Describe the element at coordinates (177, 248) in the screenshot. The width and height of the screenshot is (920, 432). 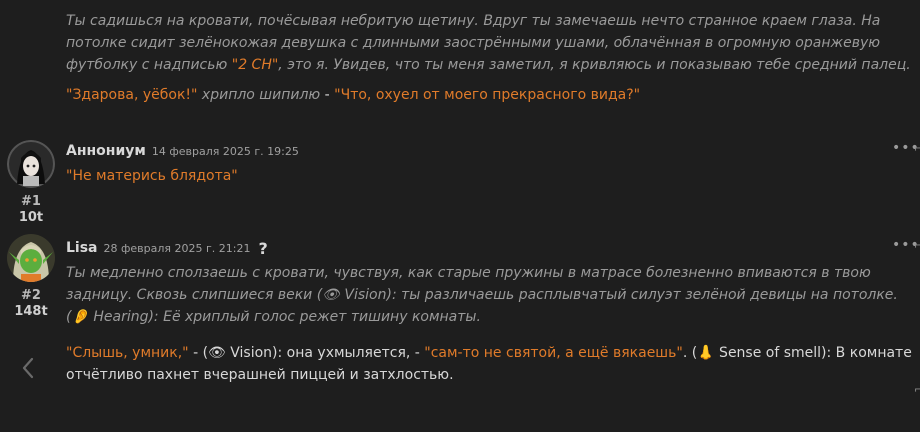
I see `post-date: 28 февраля 2025 г. 21:21` at that location.